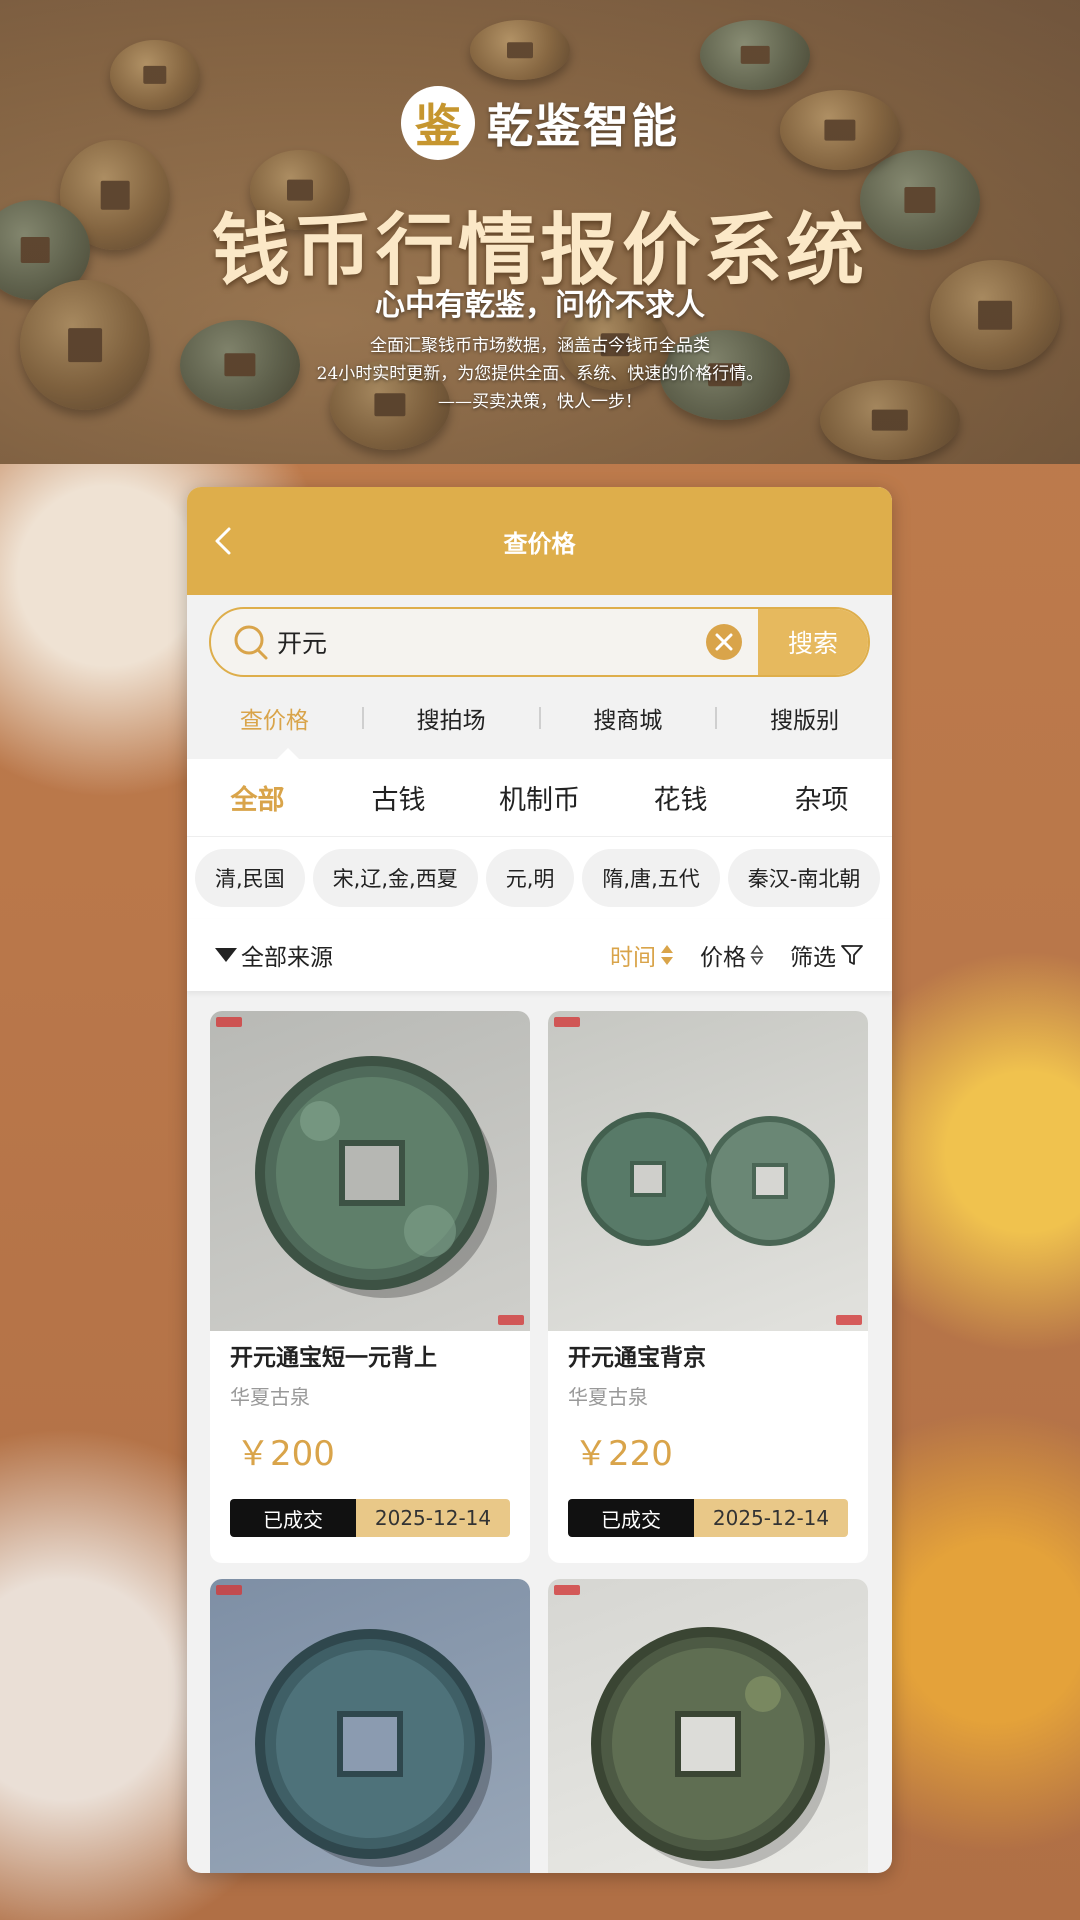 This screenshot has width=1080, height=1920. Describe the element at coordinates (804, 718) in the screenshot. I see `tab-variety: 搜版别` at that location.